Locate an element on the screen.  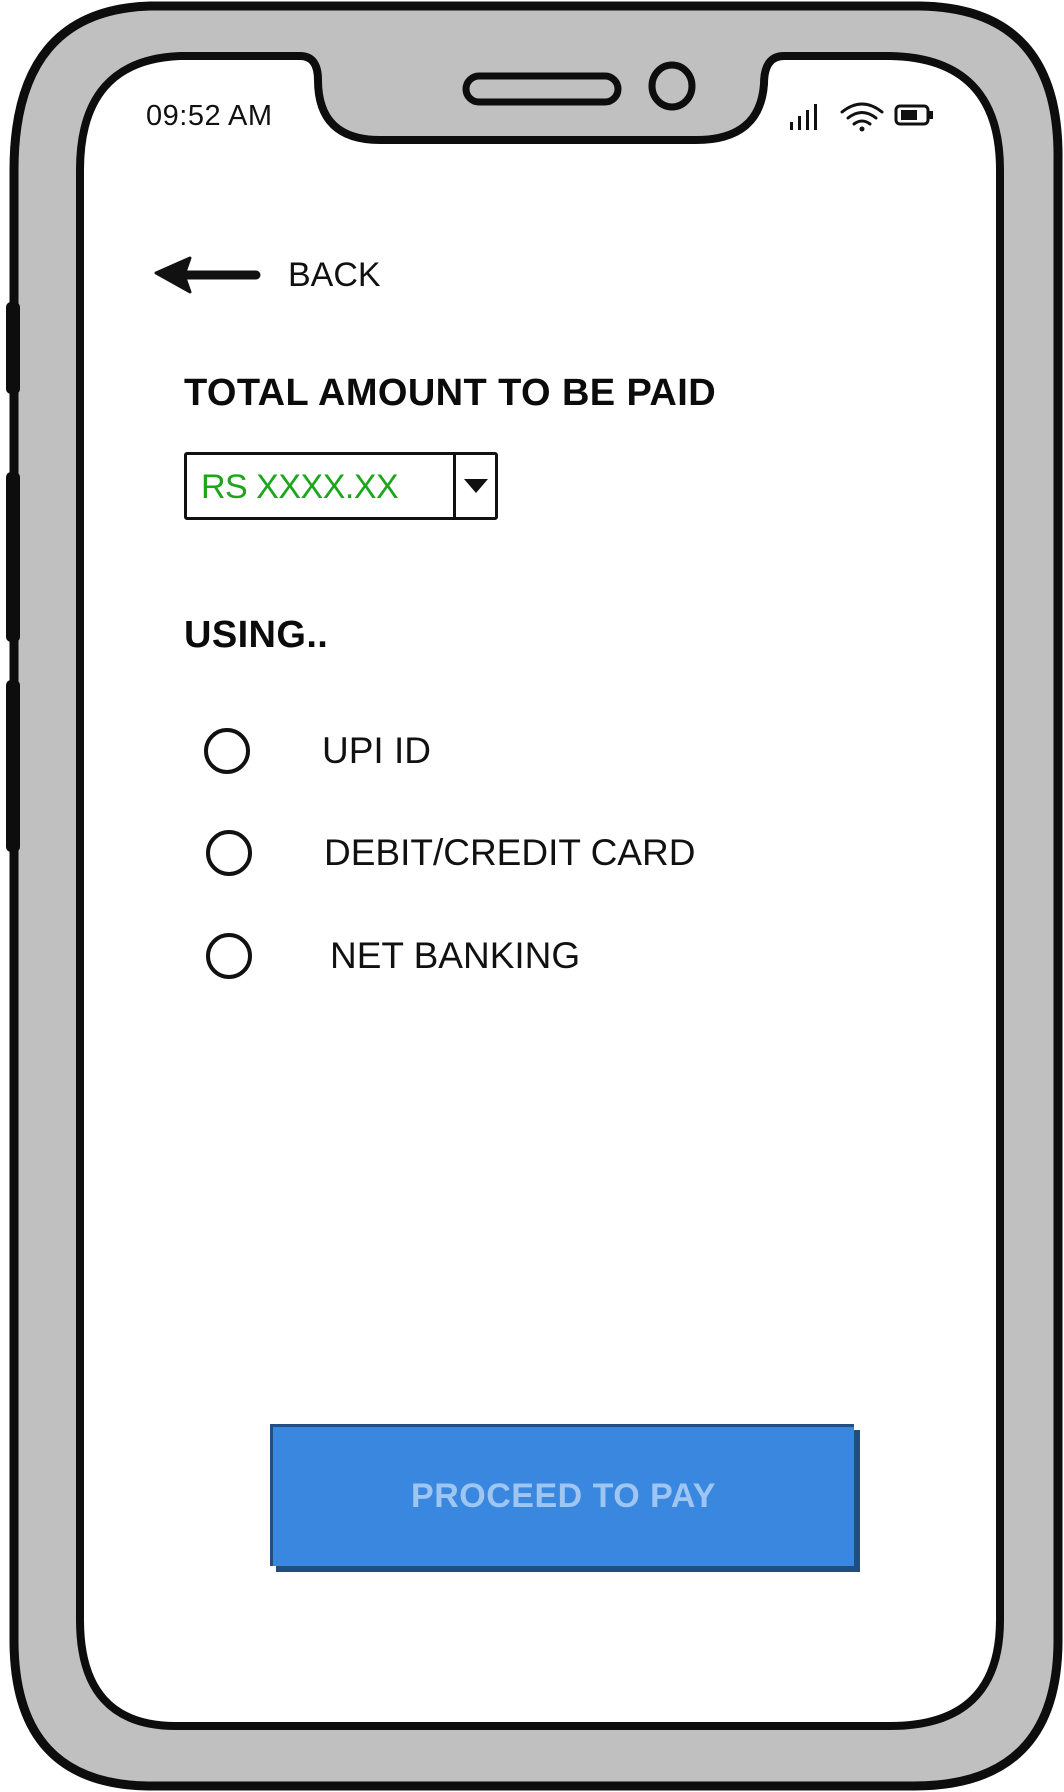
radio-button-netbanking is located at coordinates (229, 956).